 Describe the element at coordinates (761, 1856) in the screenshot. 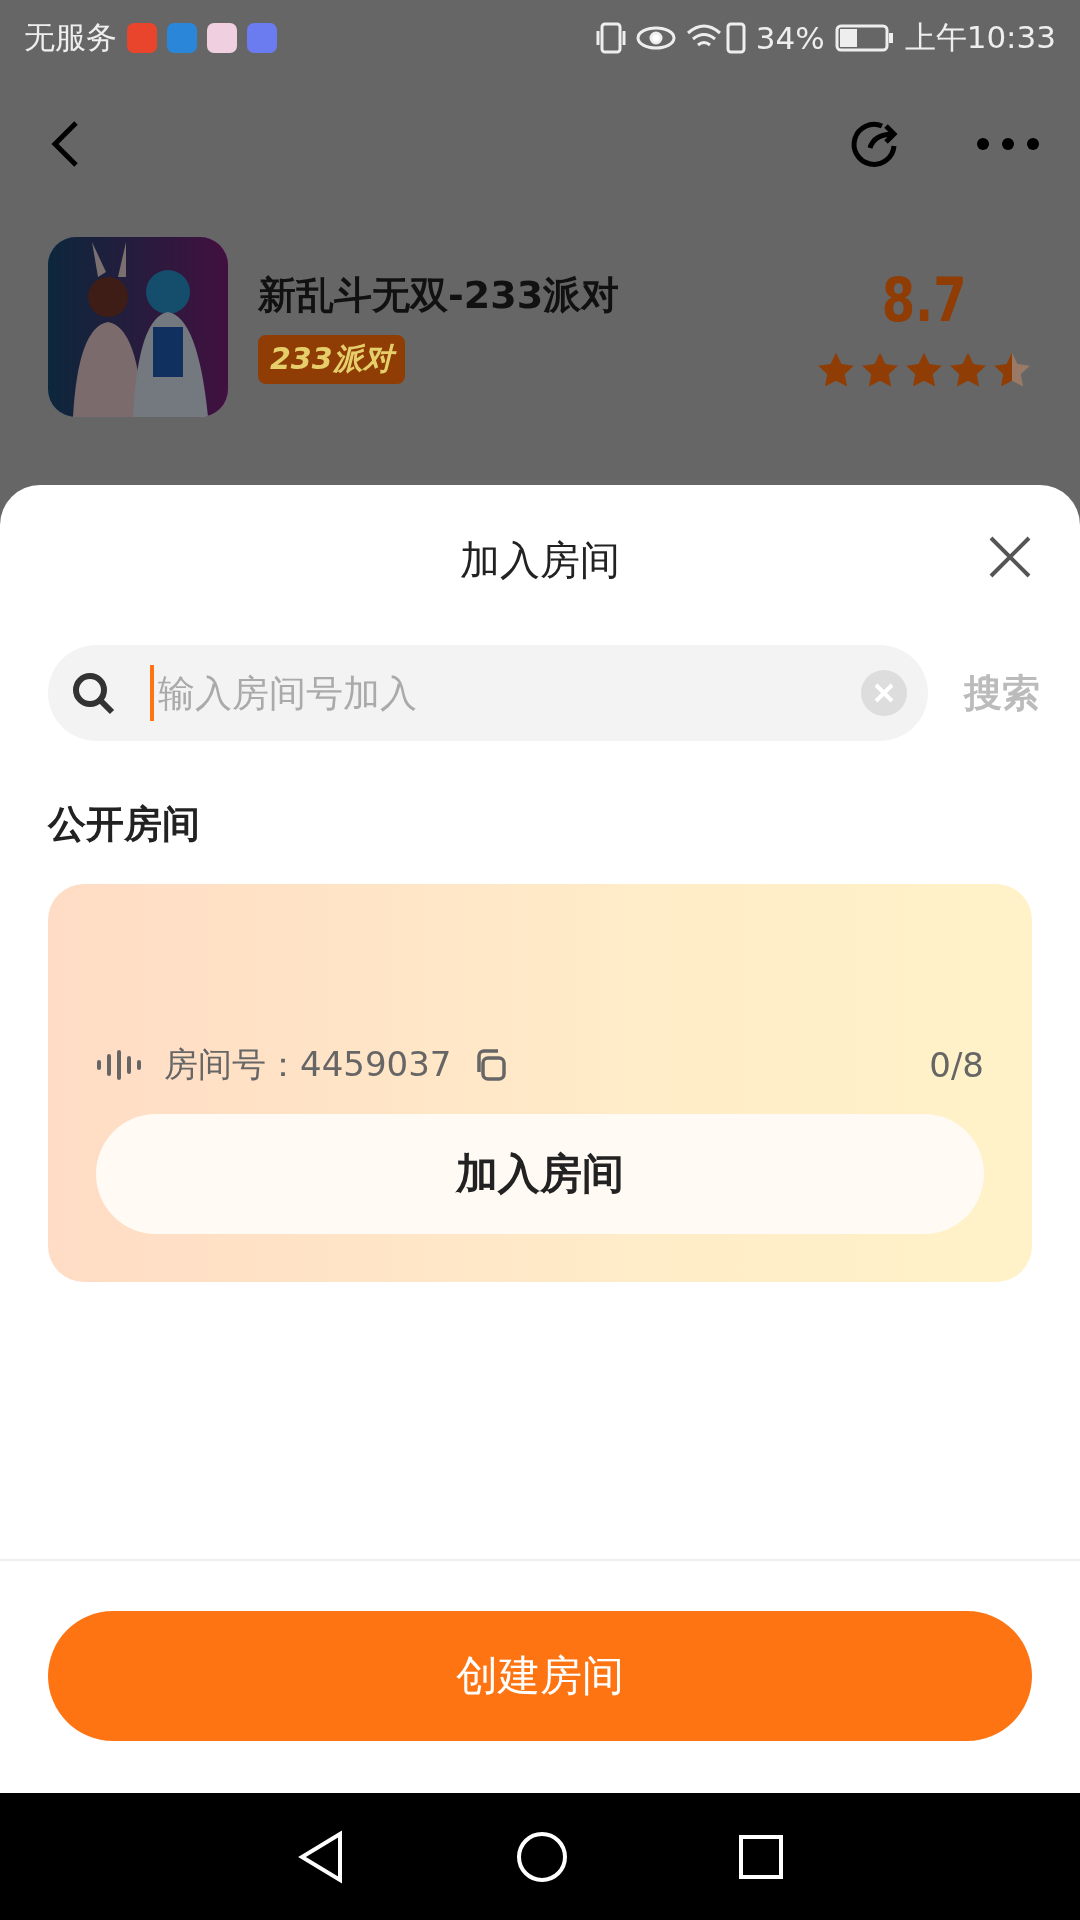

I see `recents-nav-button` at that location.